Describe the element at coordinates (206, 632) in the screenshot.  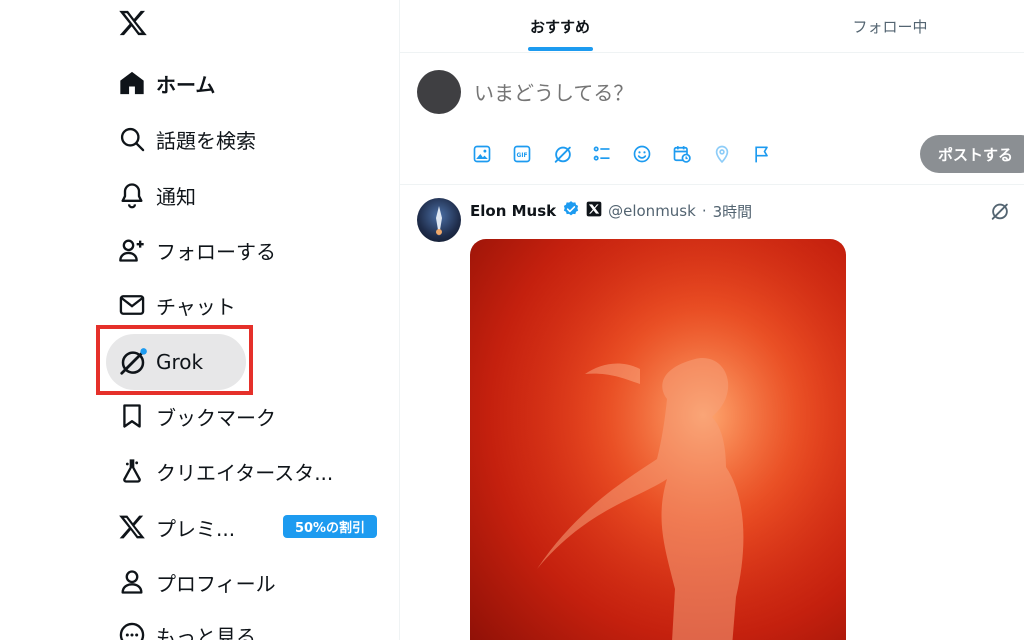
I see `nav-more-label: もっと見る` at that location.